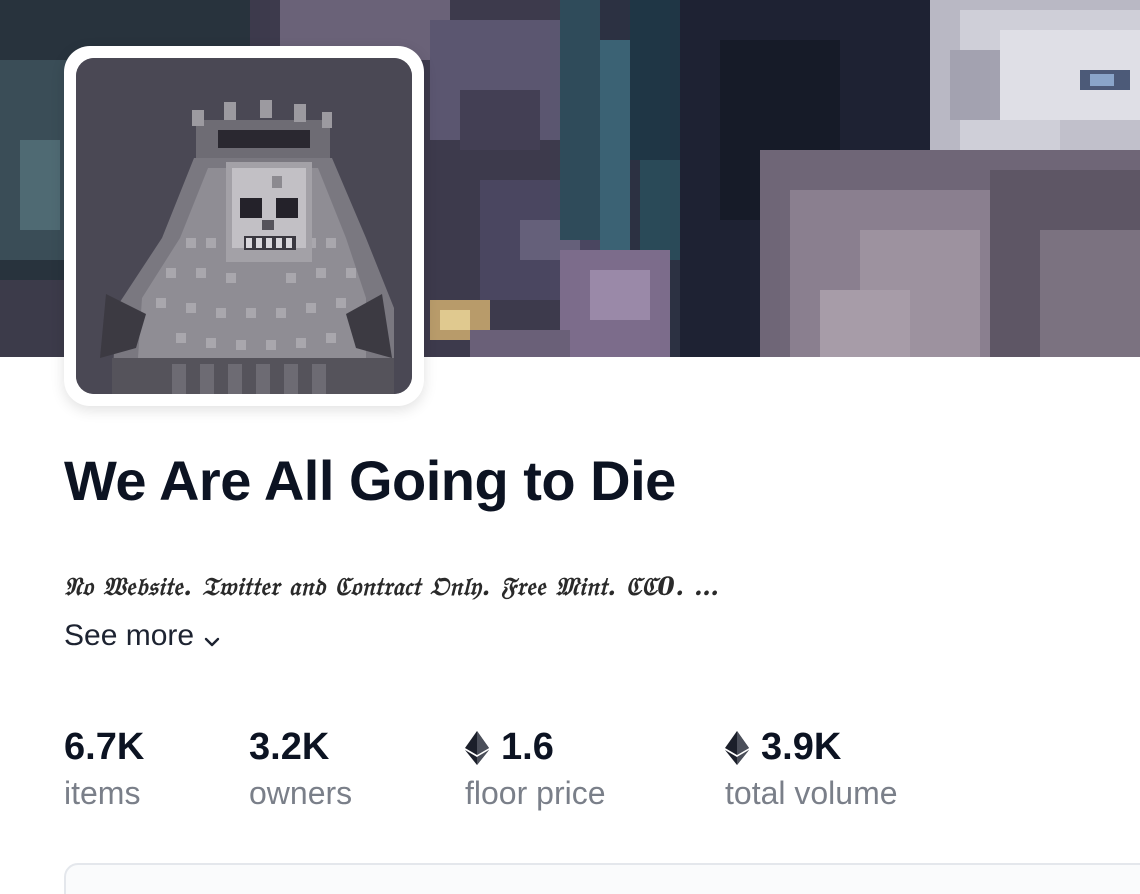 This screenshot has width=1140, height=894. Describe the element at coordinates (102, 793) in the screenshot. I see `stat-label: items` at that location.